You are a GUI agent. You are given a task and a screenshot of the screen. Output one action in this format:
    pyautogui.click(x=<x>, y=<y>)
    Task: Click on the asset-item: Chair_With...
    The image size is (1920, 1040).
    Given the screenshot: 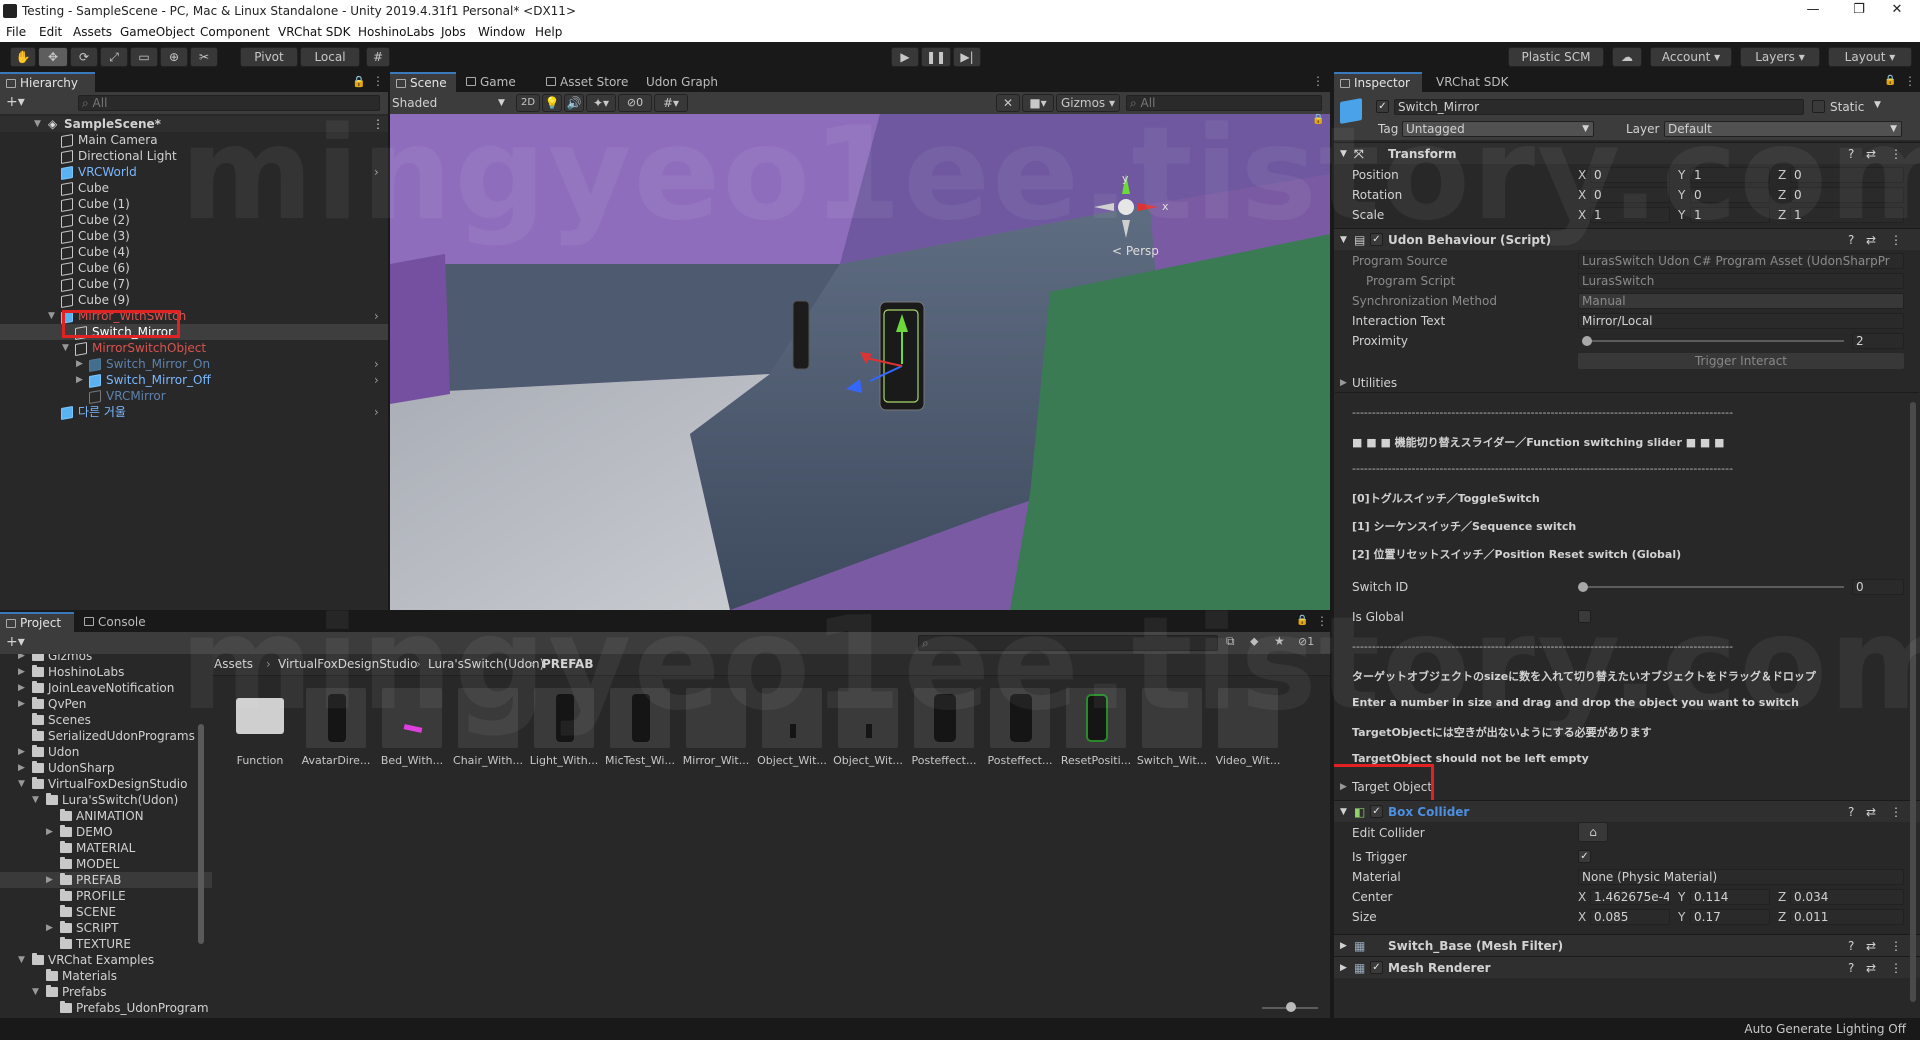 What is the action you would take?
    pyautogui.click(x=488, y=733)
    